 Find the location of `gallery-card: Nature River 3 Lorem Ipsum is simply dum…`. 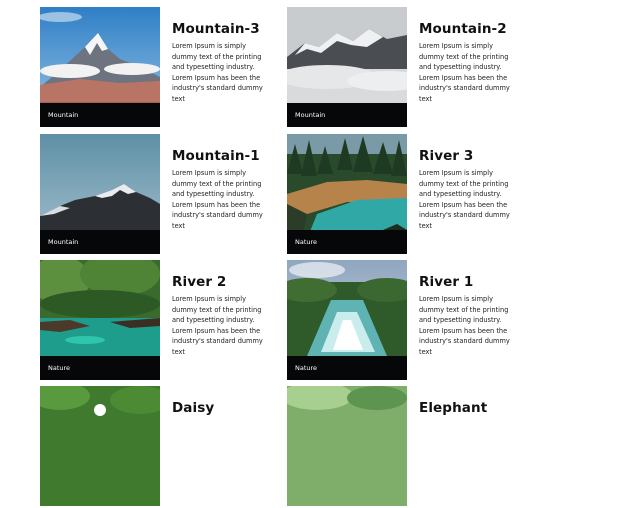

gallery-card: Nature River 3 Lorem Ipsum is simply dum… is located at coordinates (402, 195).